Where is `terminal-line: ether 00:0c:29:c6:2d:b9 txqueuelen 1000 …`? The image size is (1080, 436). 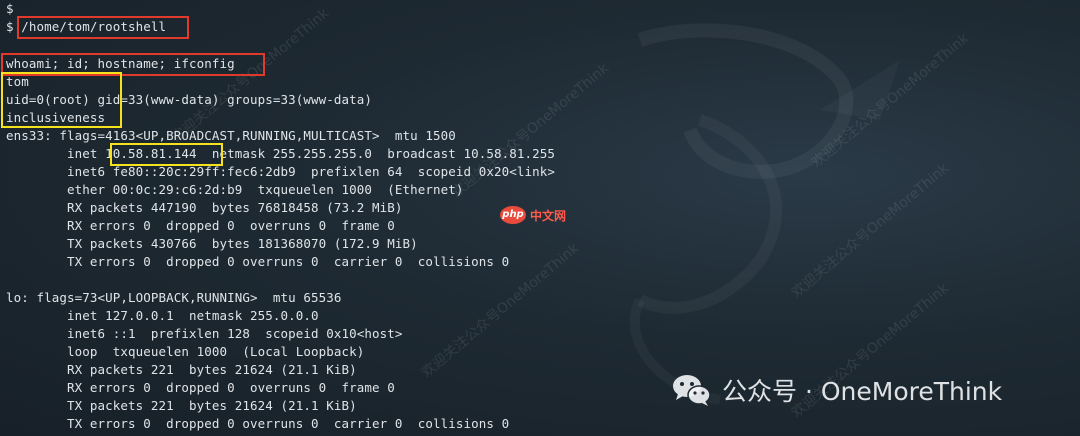 terminal-line: ether 00:0c:29:c6:2d:b9 txqueuelen 1000 … is located at coordinates (235, 189).